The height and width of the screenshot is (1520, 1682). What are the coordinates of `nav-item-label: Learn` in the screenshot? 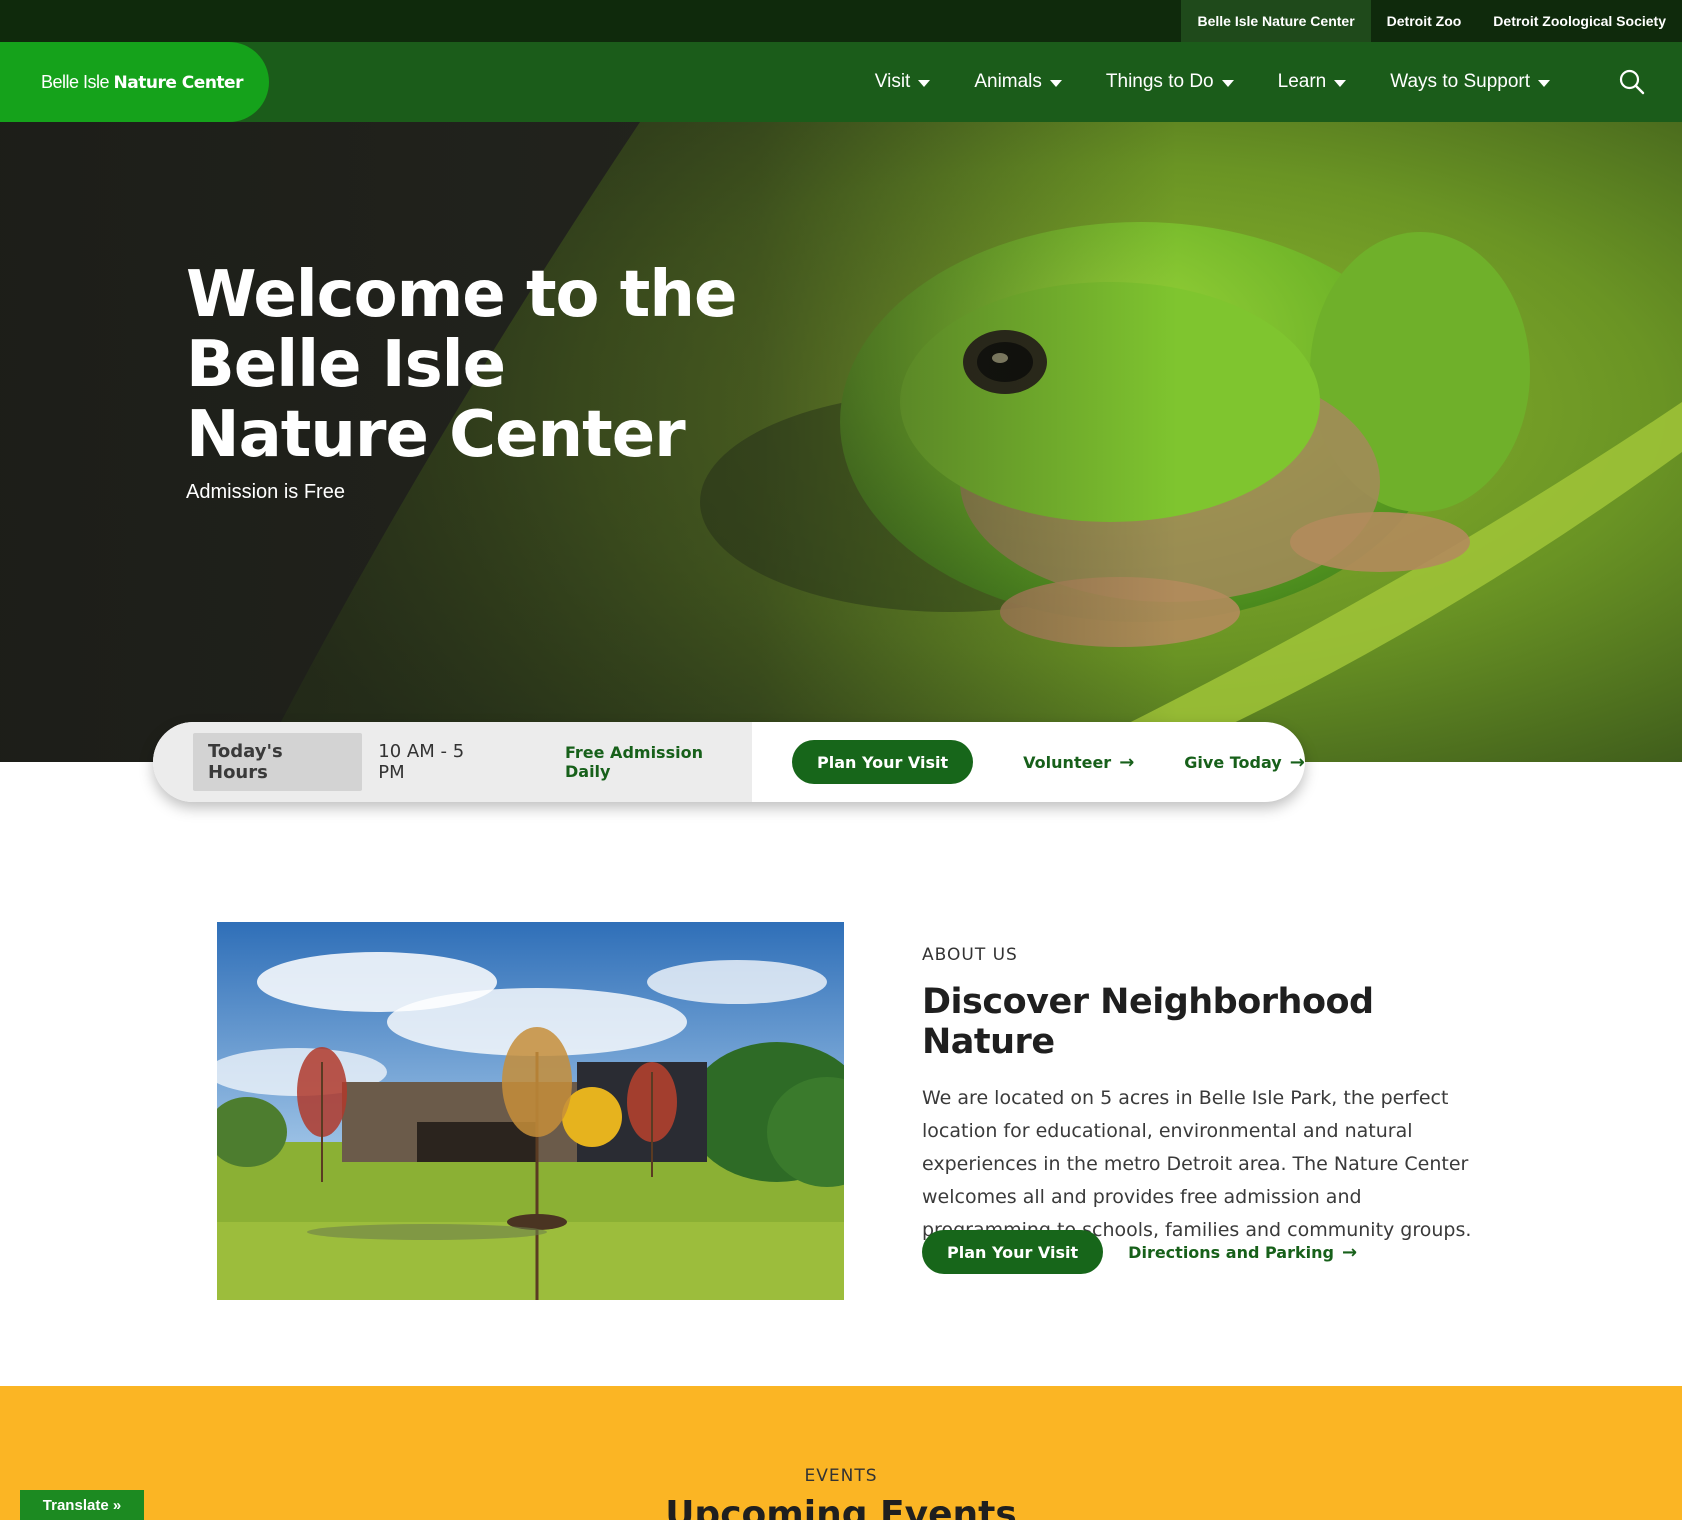 It's located at (1302, 81).